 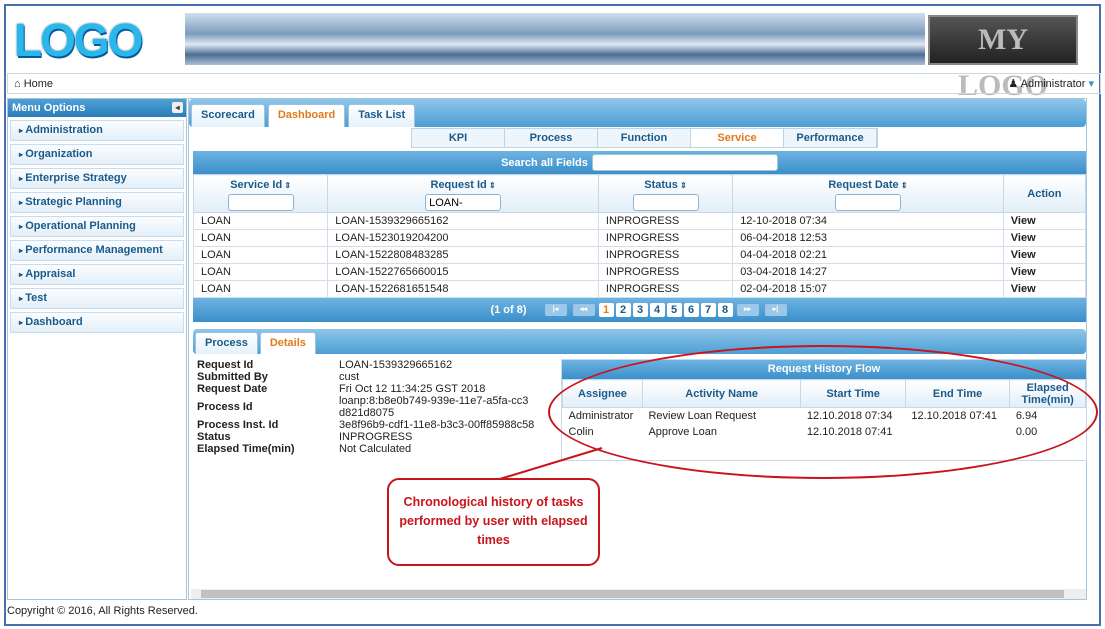 What do you see at coordinates (225, 407) in the screenshot?
I see `detail-label: Process Id` at bounding box center [225, 407].